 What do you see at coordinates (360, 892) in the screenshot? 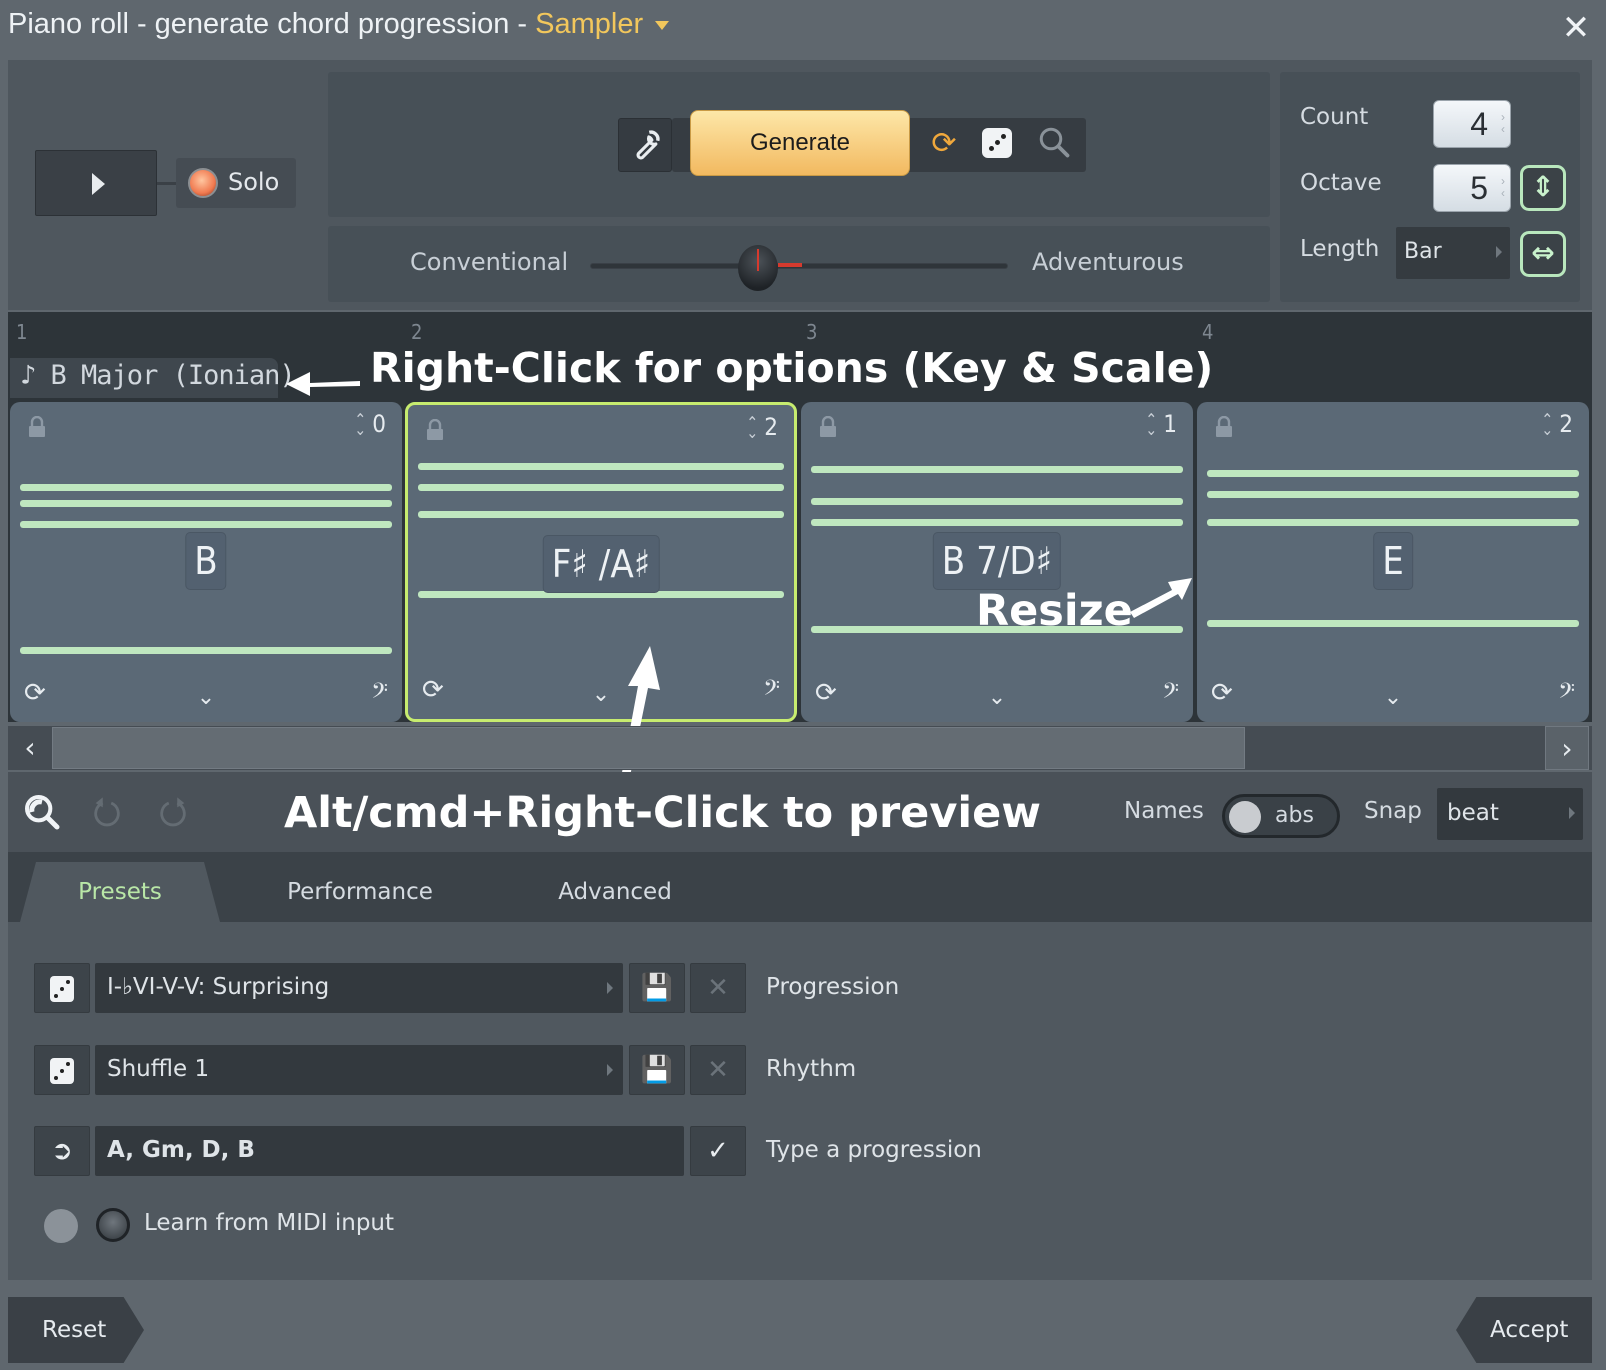
I see `tab-performance: Performance` at bounding box center [360, 892].